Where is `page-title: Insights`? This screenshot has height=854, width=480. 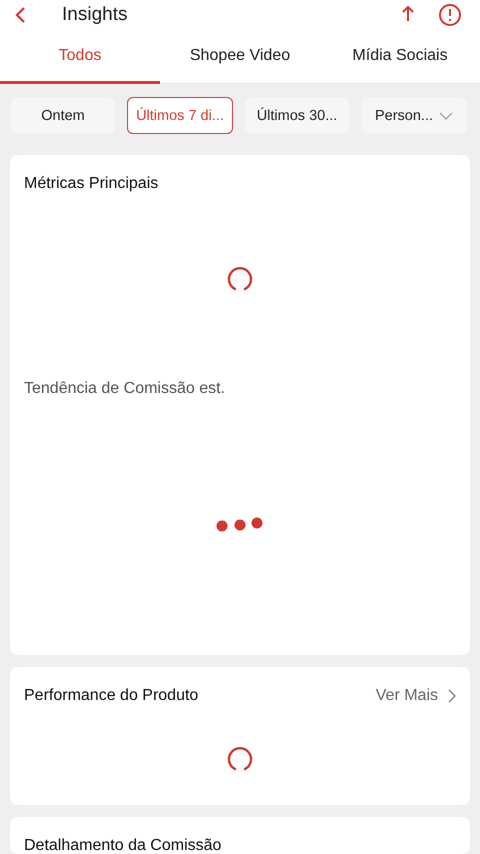
page-title: Insights is located at coordinates (95, 15).